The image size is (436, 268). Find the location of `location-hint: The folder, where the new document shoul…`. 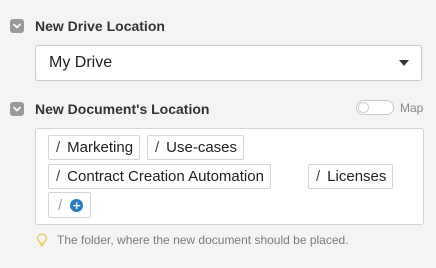

location-hint: The folder, where the new document shoul… is located at coordinates (192, 240).